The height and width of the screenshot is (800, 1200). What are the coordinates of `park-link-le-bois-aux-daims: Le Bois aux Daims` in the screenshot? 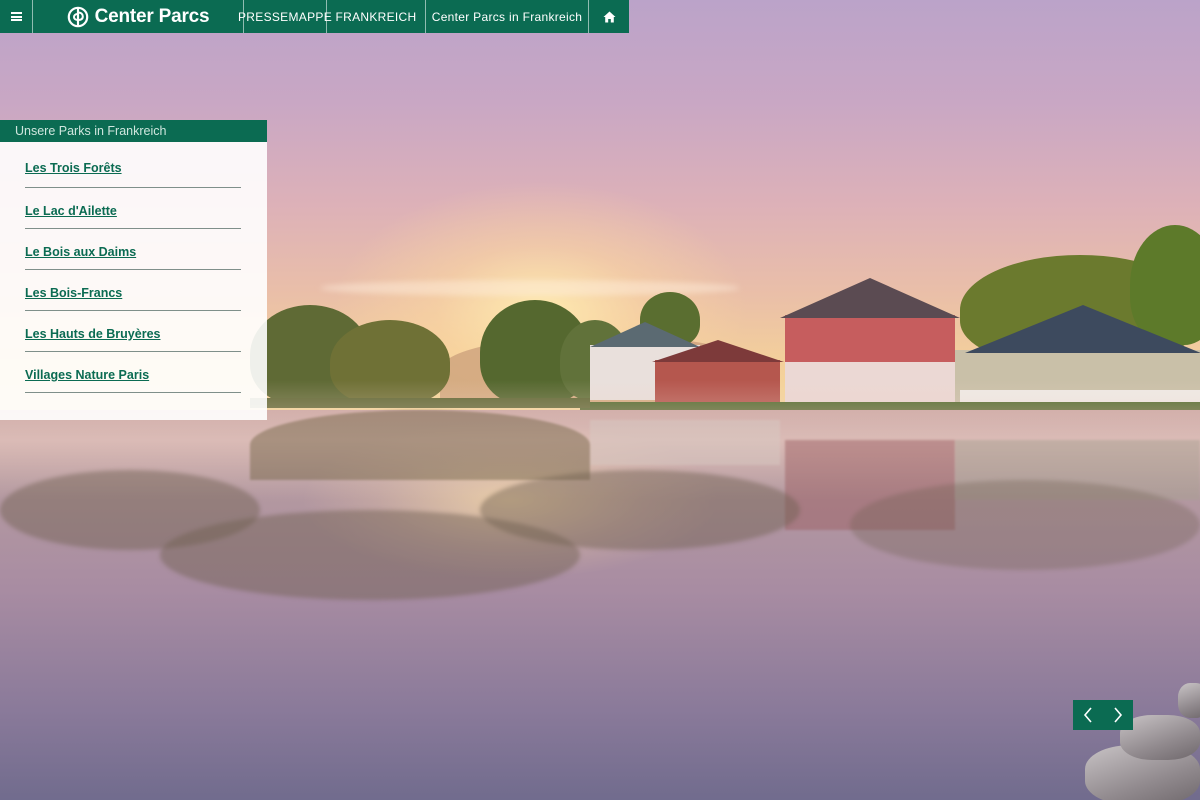 It's located at (80, 249).